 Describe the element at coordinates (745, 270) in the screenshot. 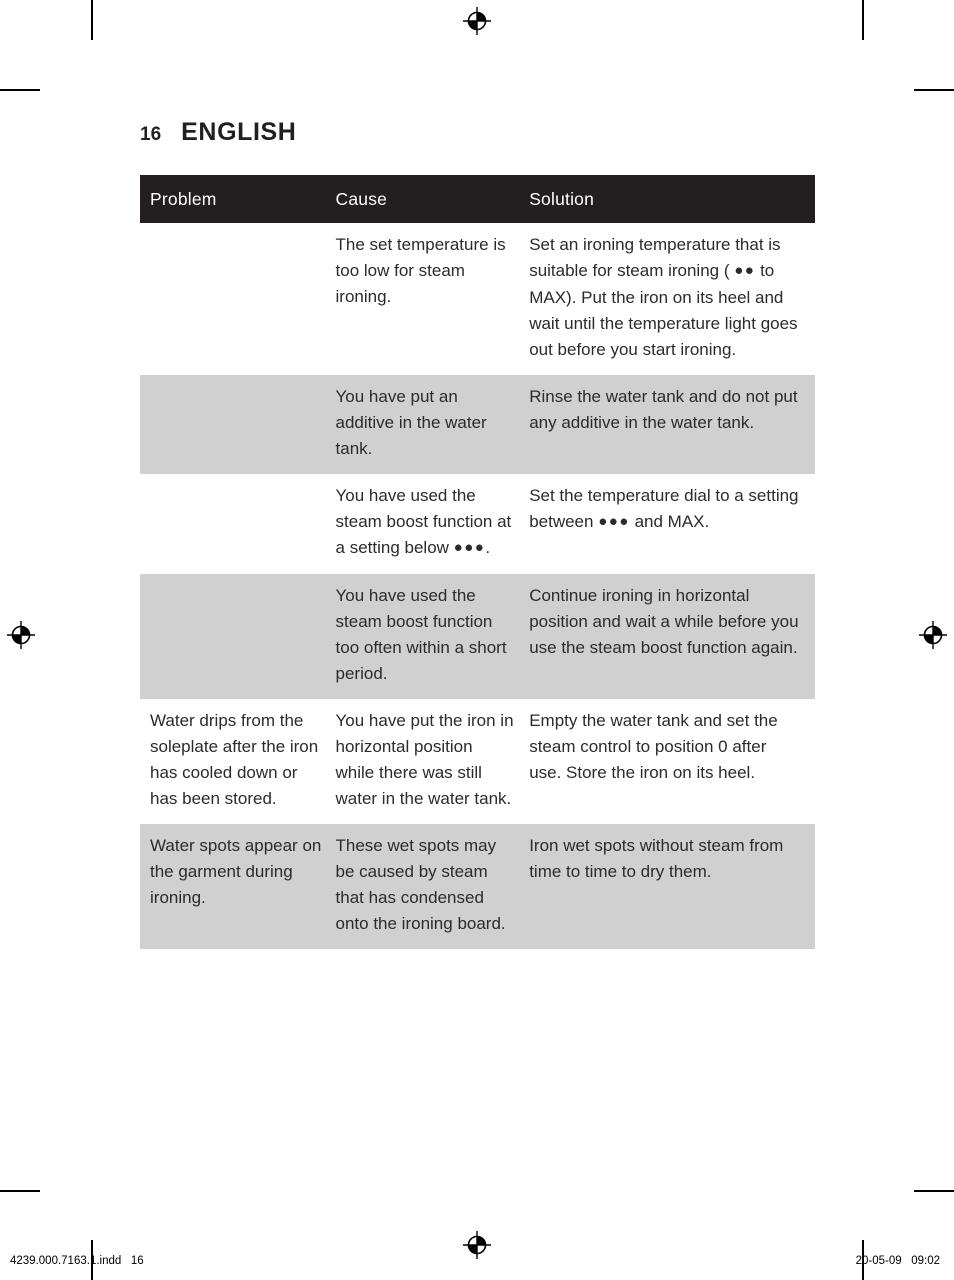

I see `temperature-dots-icon: ●●` at that location.